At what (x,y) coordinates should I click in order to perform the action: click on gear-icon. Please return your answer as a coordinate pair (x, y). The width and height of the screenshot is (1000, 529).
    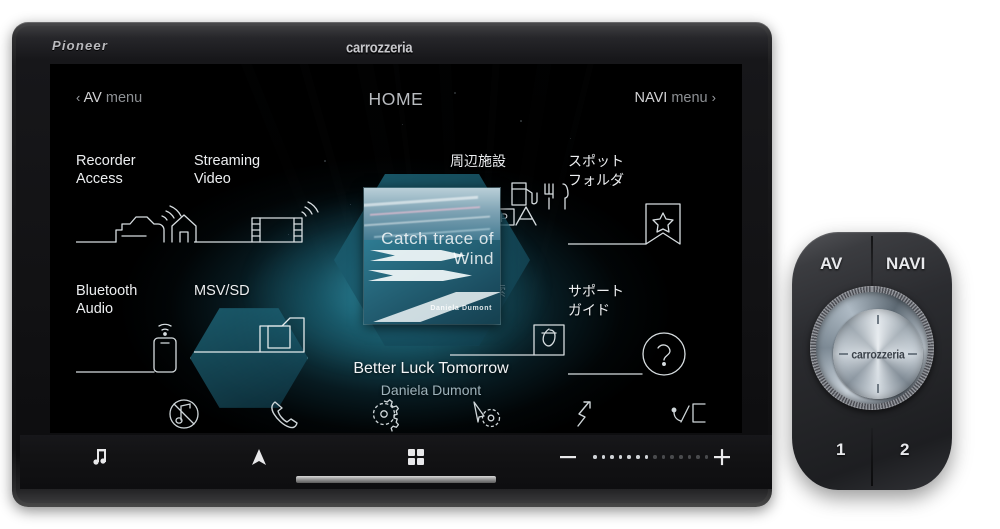
    Looking at the image, I should click on (384, 413).